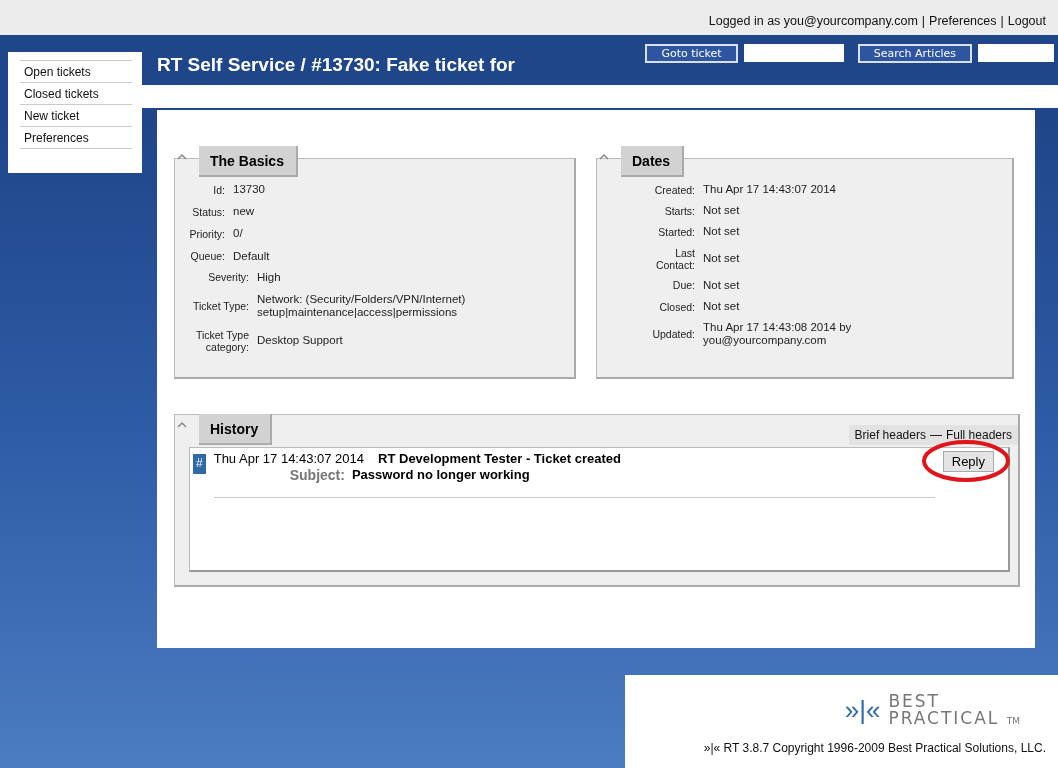  I want to click on field-value: 13730, so click(249, 190).